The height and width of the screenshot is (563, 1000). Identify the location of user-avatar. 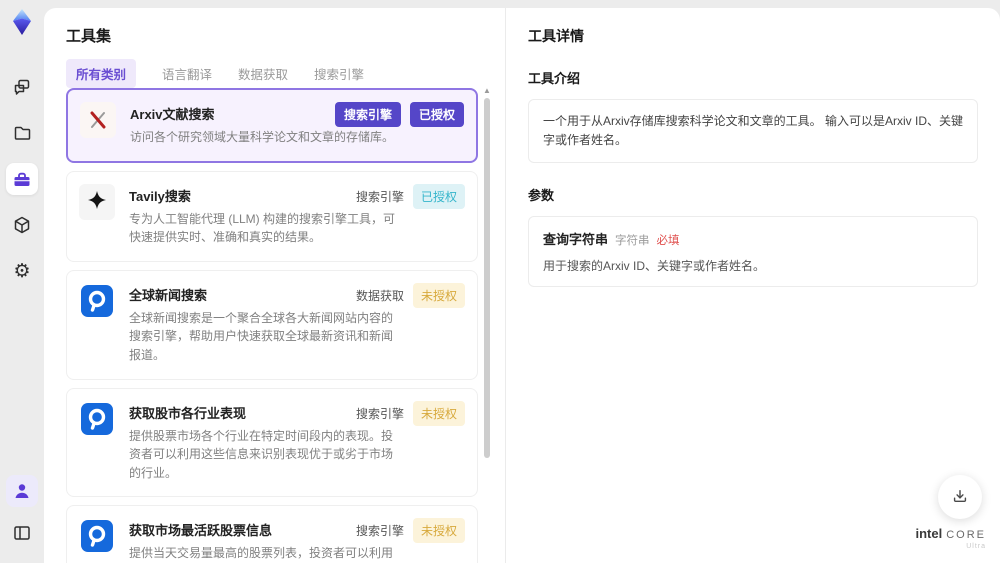
(22, 491).